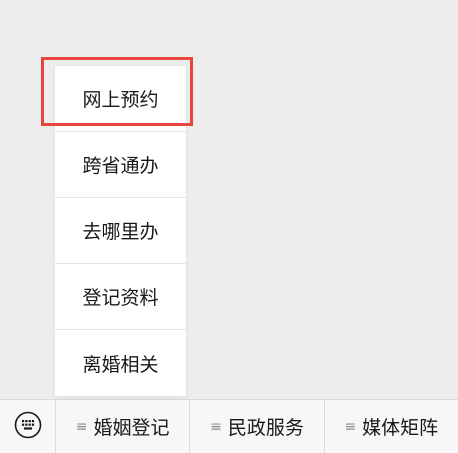 This screenshot has width=458, height=453. I want to click on submenu-item-label: 跨省通办, so click(120, 166).